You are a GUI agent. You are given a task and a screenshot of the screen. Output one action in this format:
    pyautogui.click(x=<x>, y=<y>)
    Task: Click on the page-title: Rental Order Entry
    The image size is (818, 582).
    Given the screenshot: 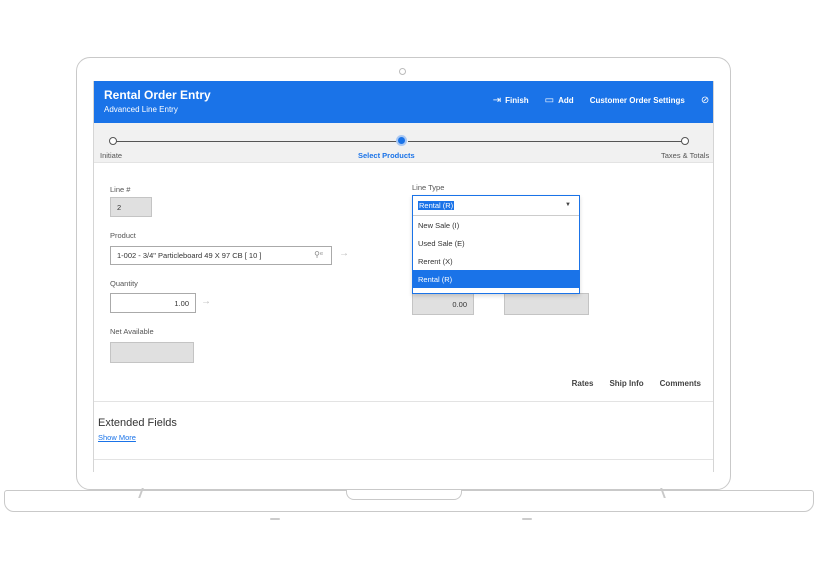 What is the action you would take?
    pyautogui.click(x=157, y=95)
    